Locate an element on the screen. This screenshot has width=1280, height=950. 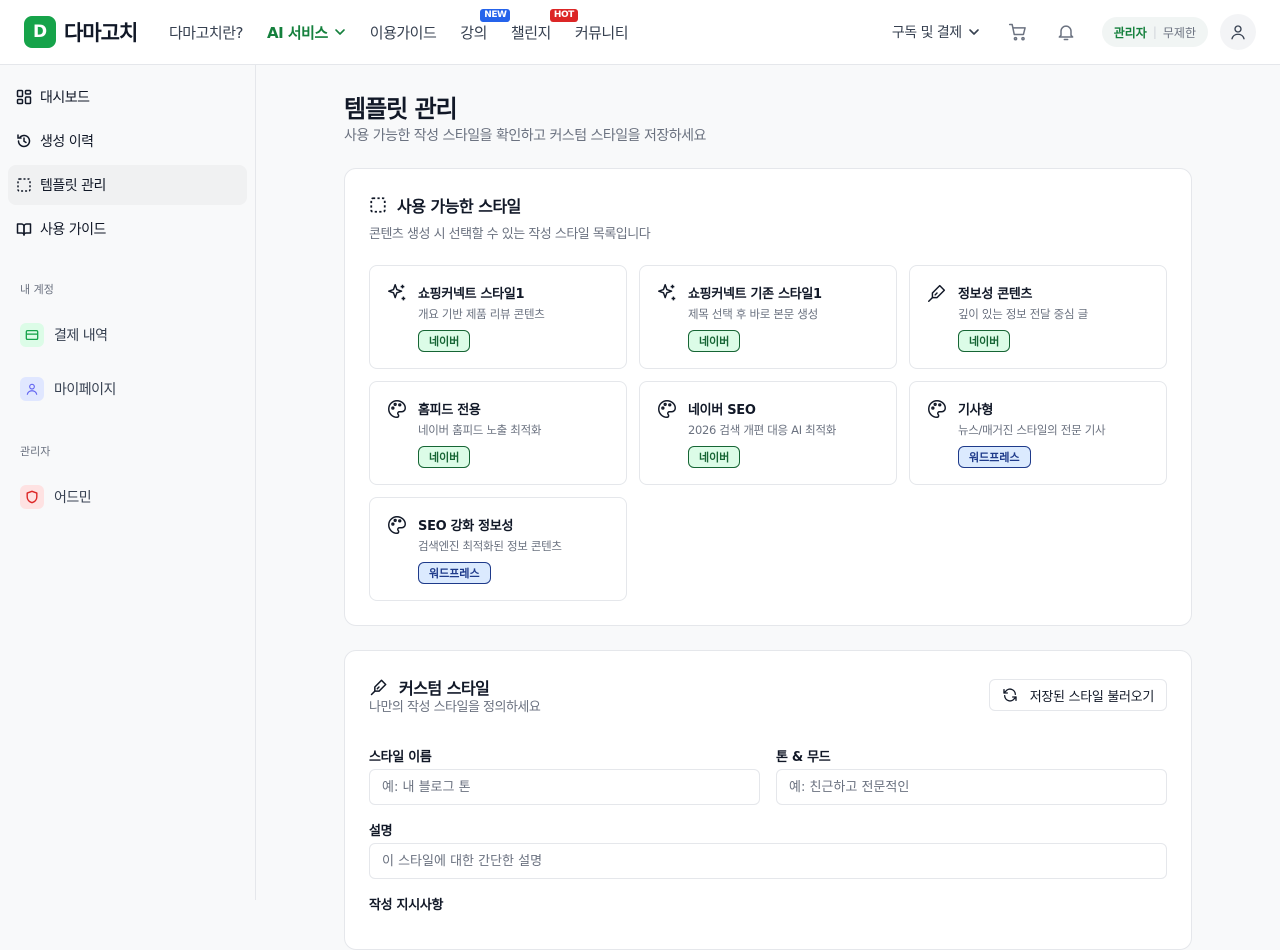
role-badge: 관리자 | 무제한 is located at coordinates (1154, 32).